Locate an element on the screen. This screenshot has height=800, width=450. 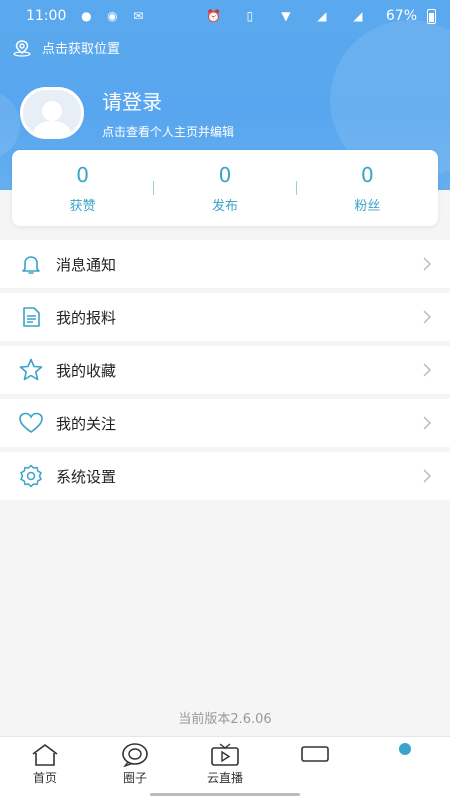
stat-fans: 0 粉丝 is located at coordinates (367, 188).